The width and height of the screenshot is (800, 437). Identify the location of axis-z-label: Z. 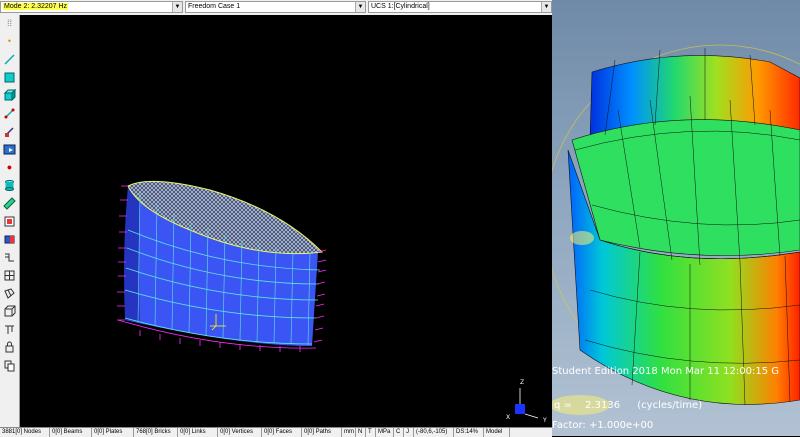
(522, 382).